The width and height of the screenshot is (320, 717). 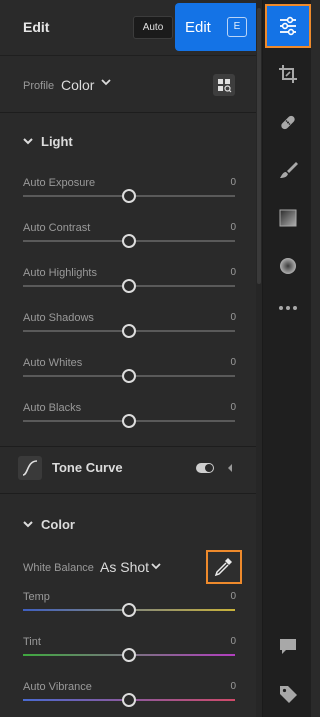 I want to click on crop-icon, so click(x=287, y=74).